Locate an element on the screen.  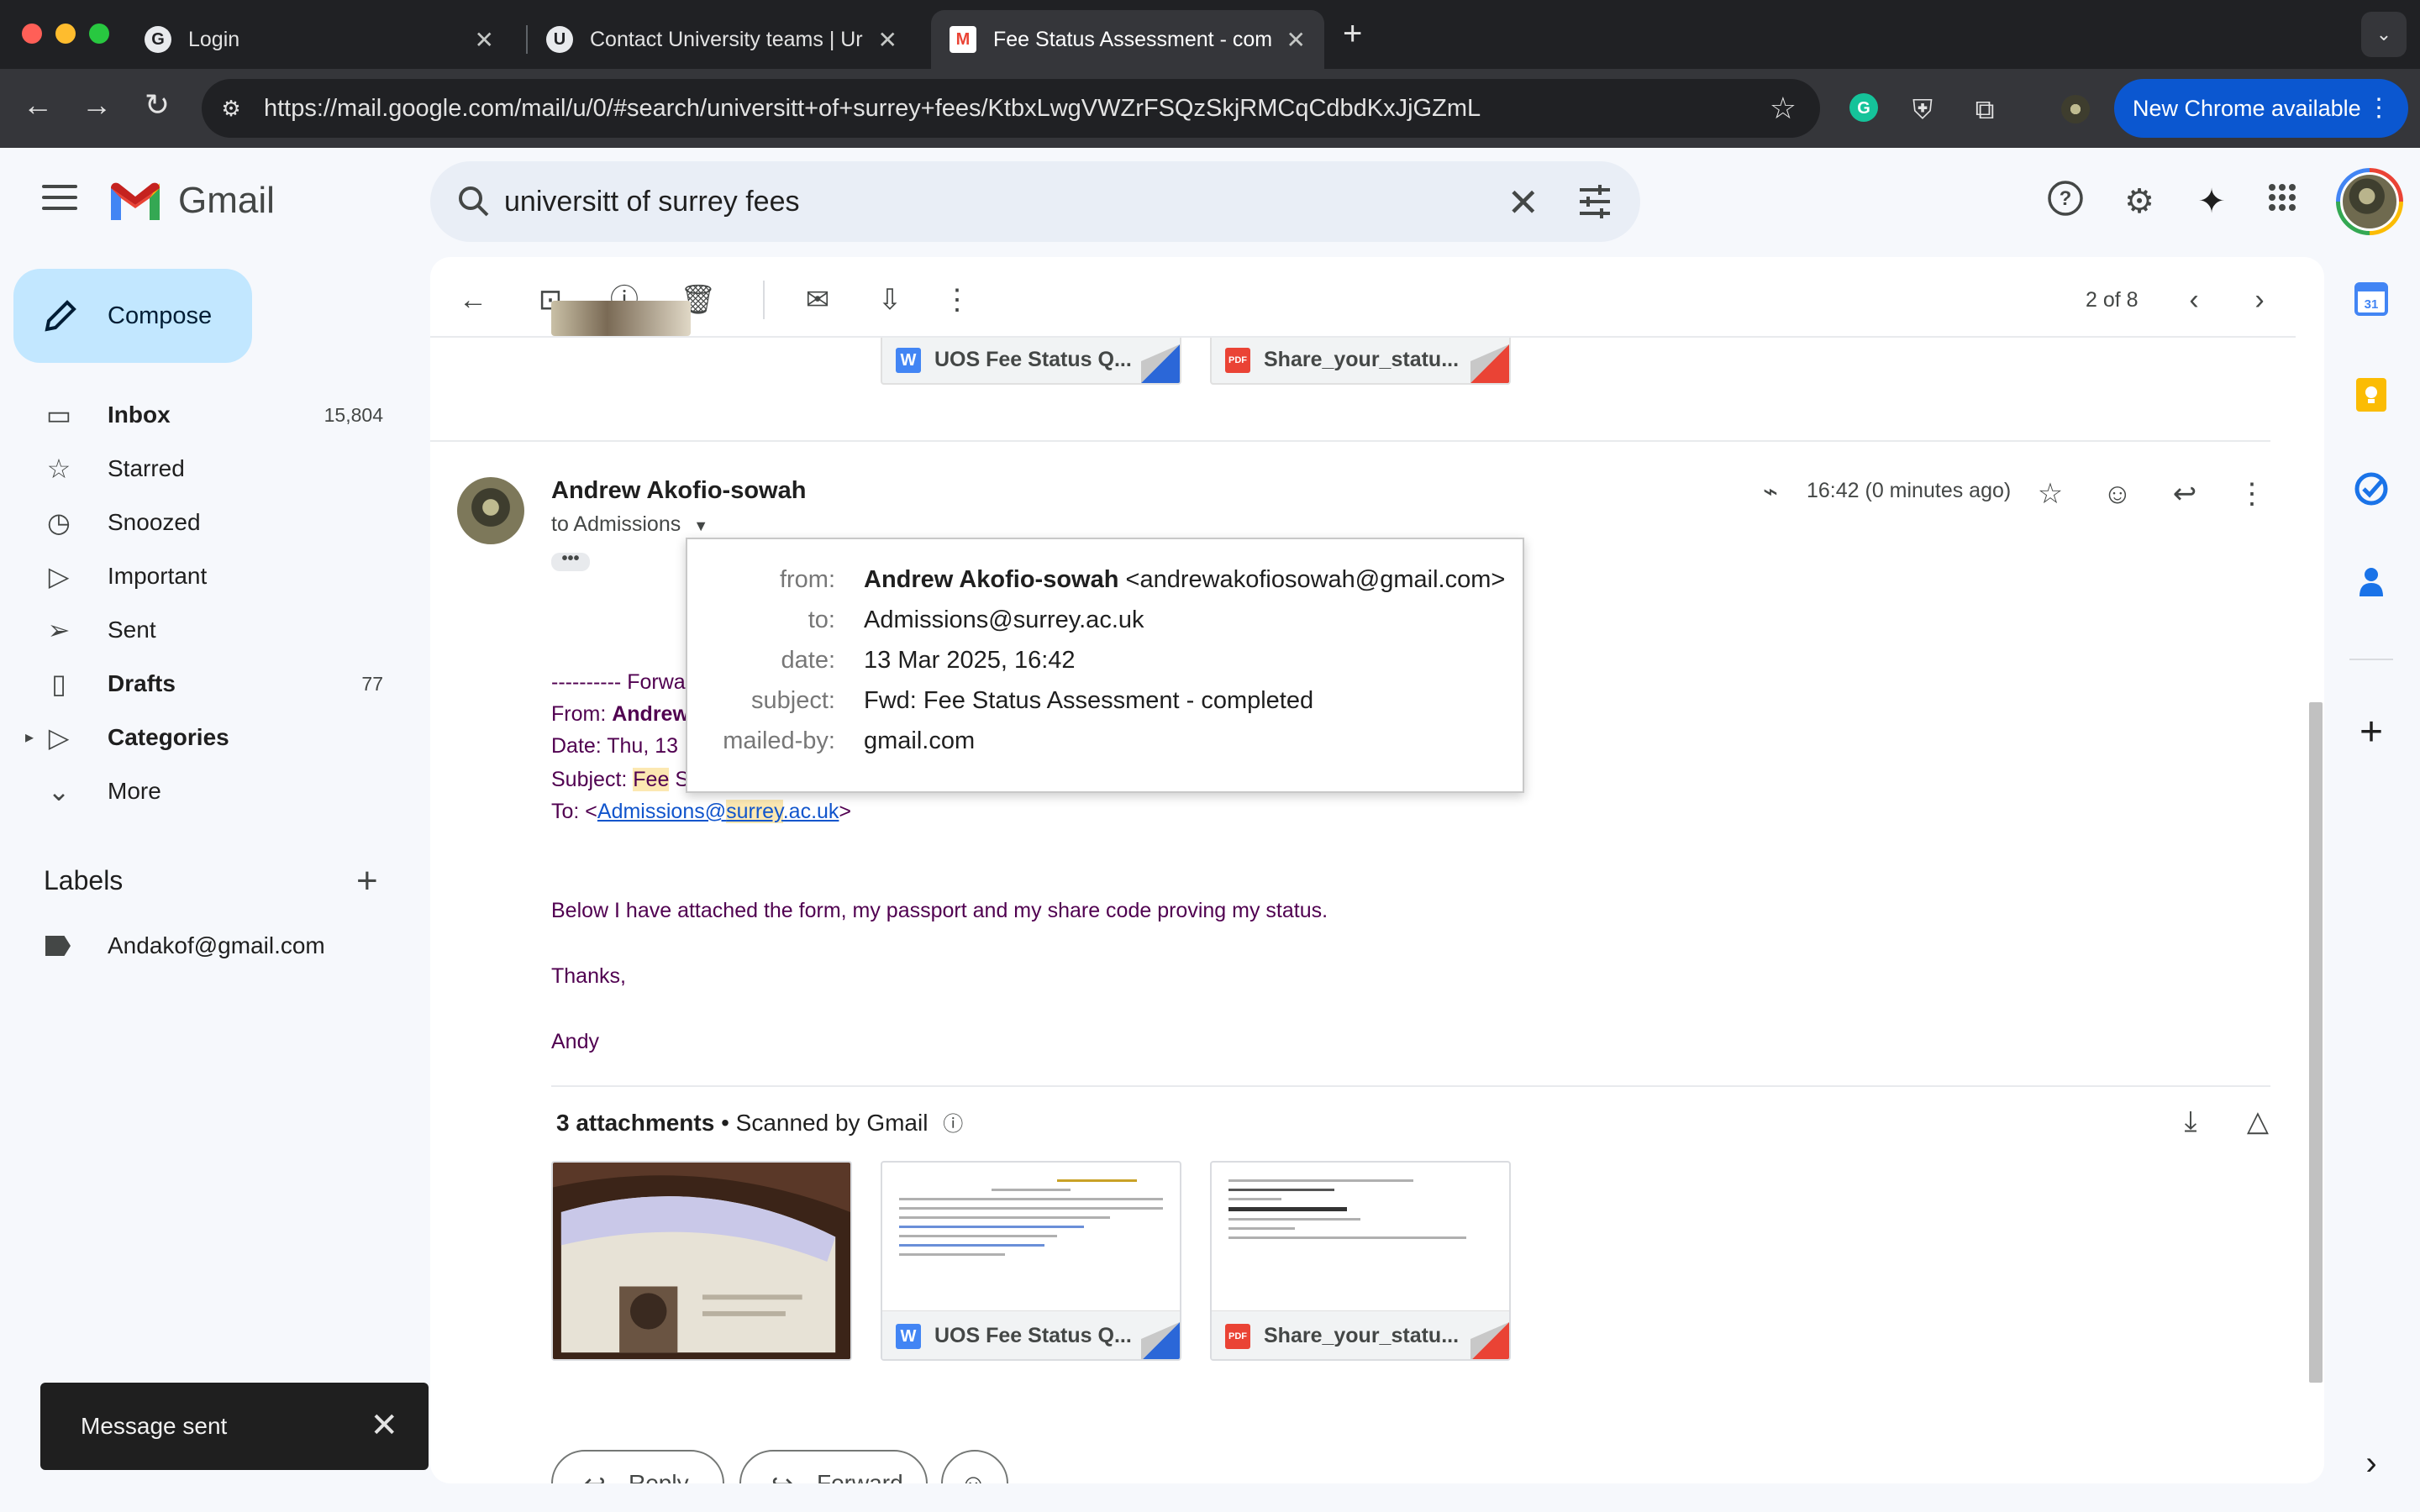
gmail-favicon-icon: M is located at coordinates (963, 39).